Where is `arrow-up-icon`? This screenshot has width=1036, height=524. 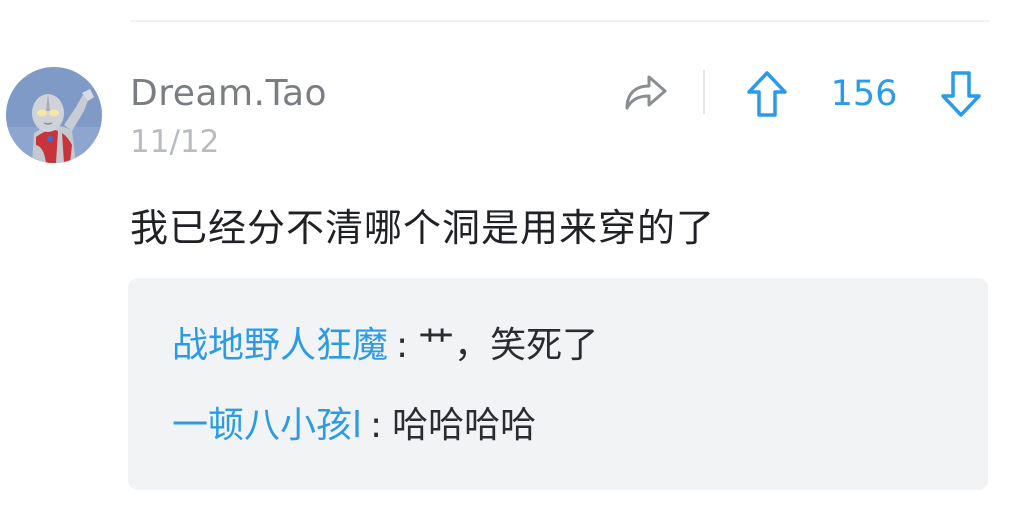 arrow-up-icon is located at coordinates (767, 94).